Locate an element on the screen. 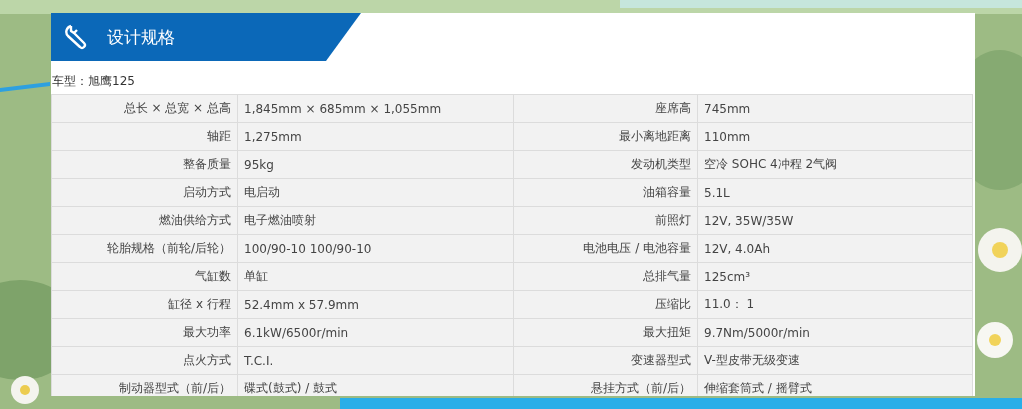 This screenshot has width=1022, height=409. spec-label: 燃油供给方式 is located at coordinates (144, 220).